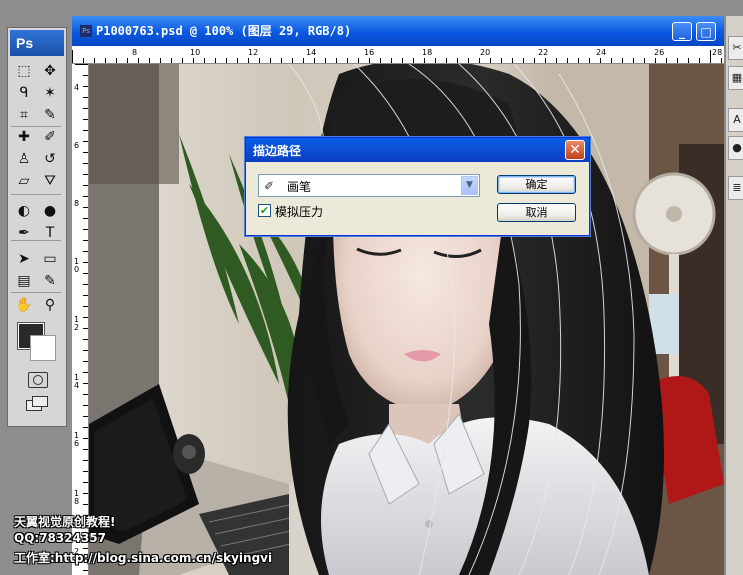  Describe the element at coordinates (253, 52) in the screenshot. I see `ruler-label: 12` at that location.